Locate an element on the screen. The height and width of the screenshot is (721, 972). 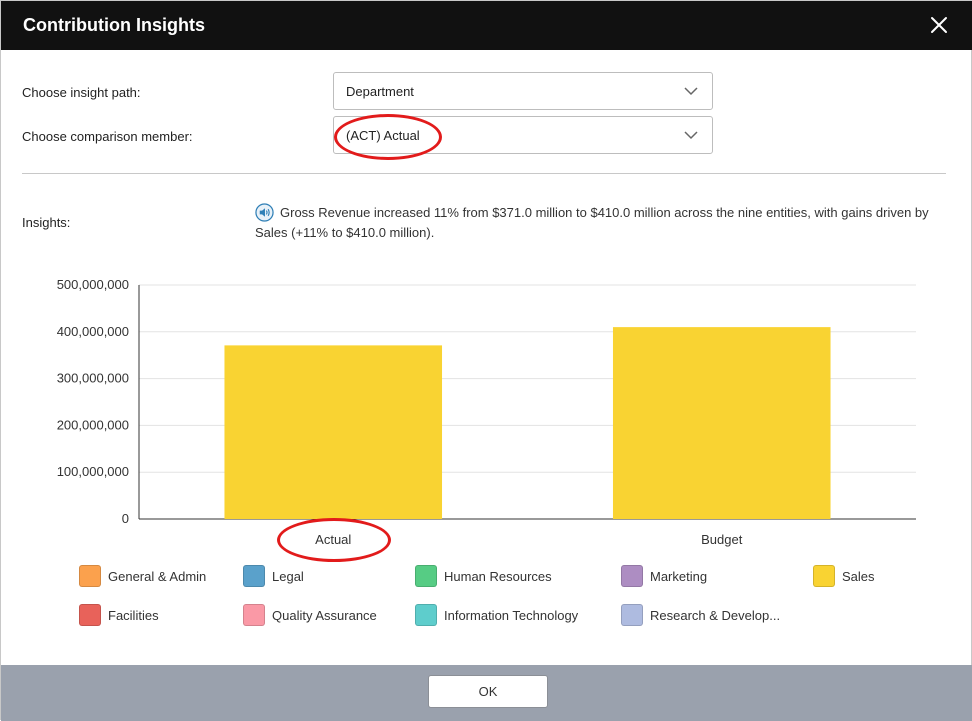
x-tick-label: Actual is located at coordinates (333, 539).